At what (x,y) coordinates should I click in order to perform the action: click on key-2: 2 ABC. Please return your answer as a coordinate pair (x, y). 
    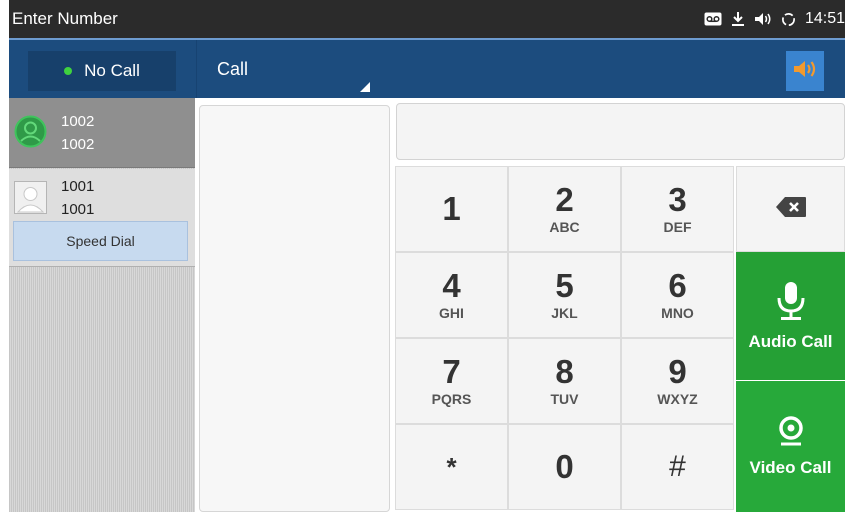
    Looking at the image, I should click on (564, 209).